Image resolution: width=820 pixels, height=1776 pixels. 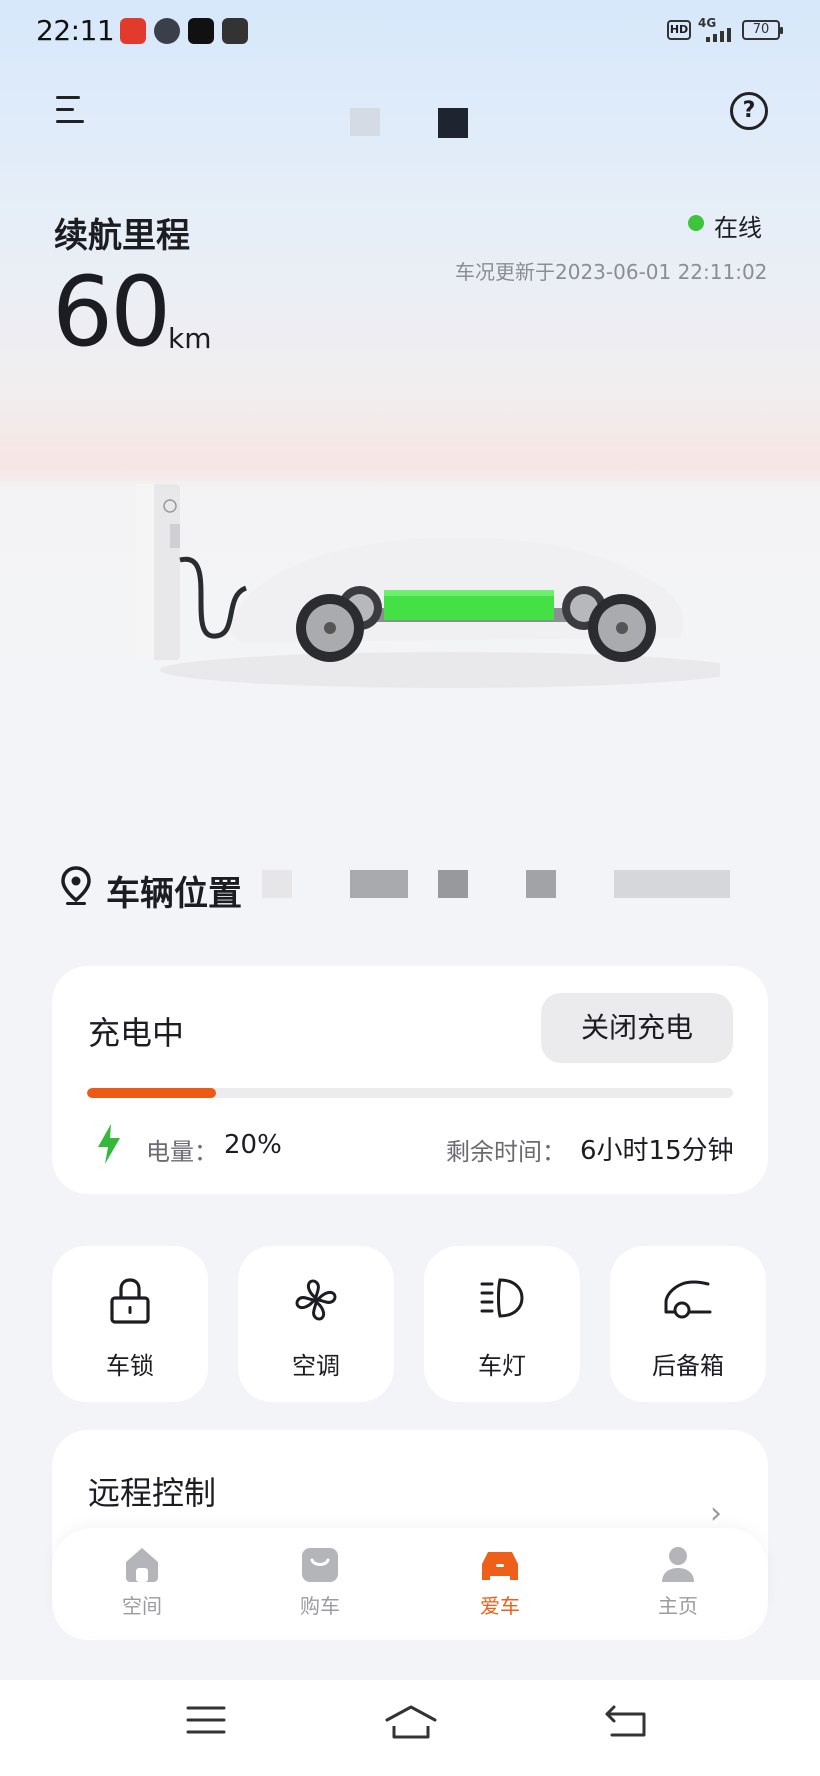 I want to click on back-icon, so click(x=626, y=1723).